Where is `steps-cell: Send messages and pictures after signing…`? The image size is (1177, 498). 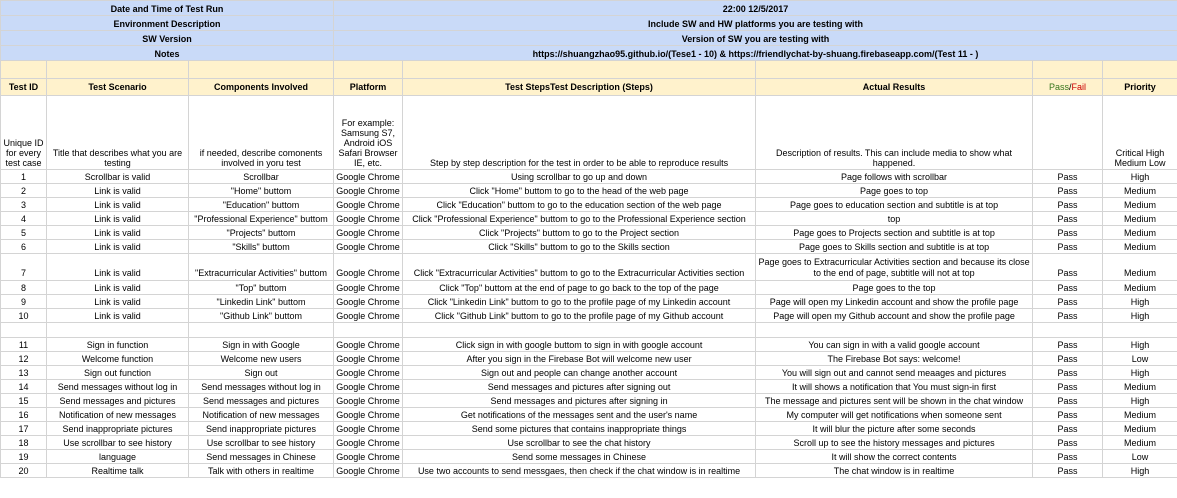
steps-cell: Send messages and pictures after signing… is located at coordinates (579, 386).